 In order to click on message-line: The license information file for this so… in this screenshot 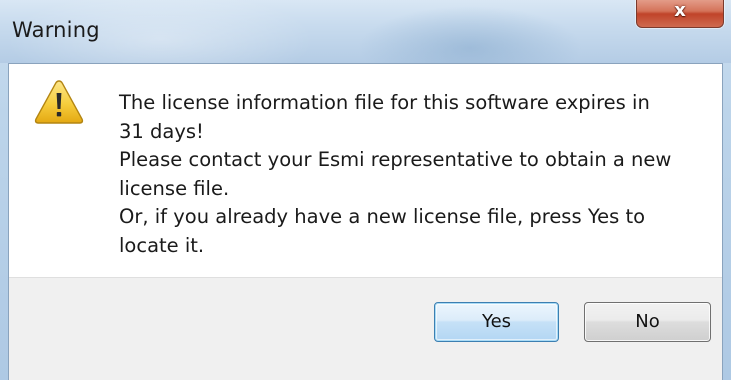, I will do `click(384, 102)`.